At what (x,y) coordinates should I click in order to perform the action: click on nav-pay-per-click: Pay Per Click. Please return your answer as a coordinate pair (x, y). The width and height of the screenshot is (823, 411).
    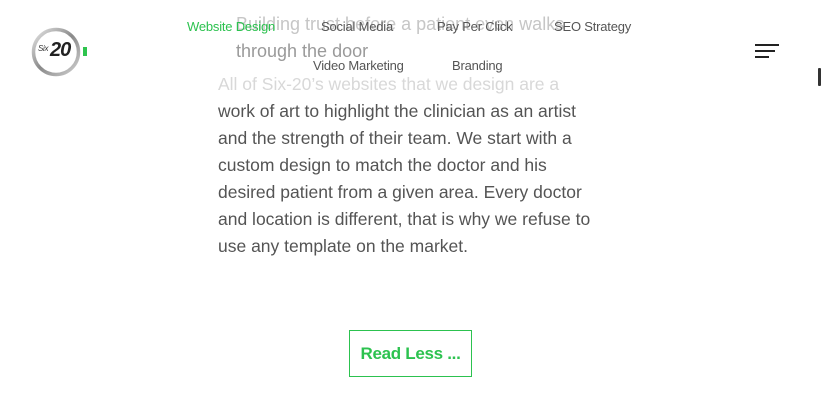
    Looking at the image, I should click on (475, 26).